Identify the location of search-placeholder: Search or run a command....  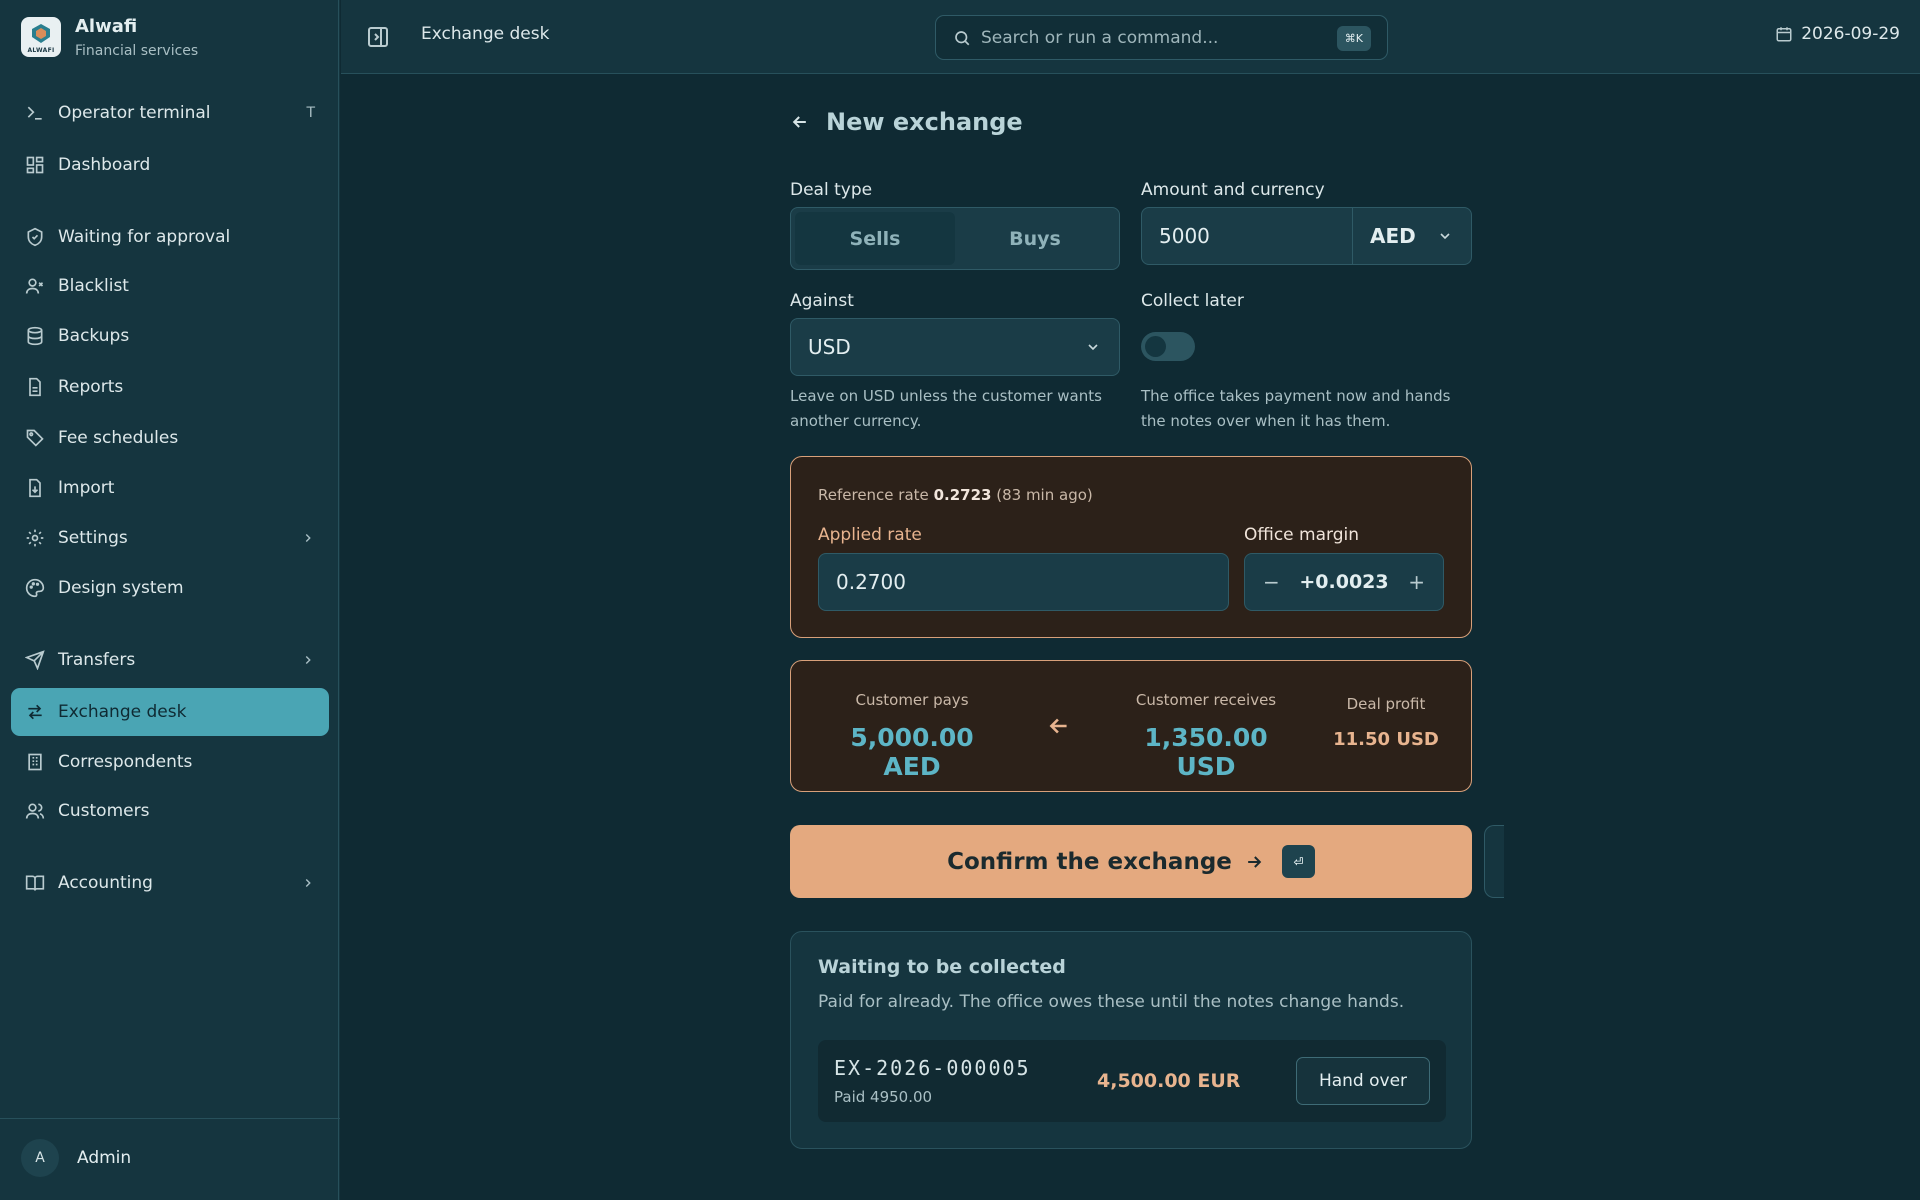
(1100, 37).